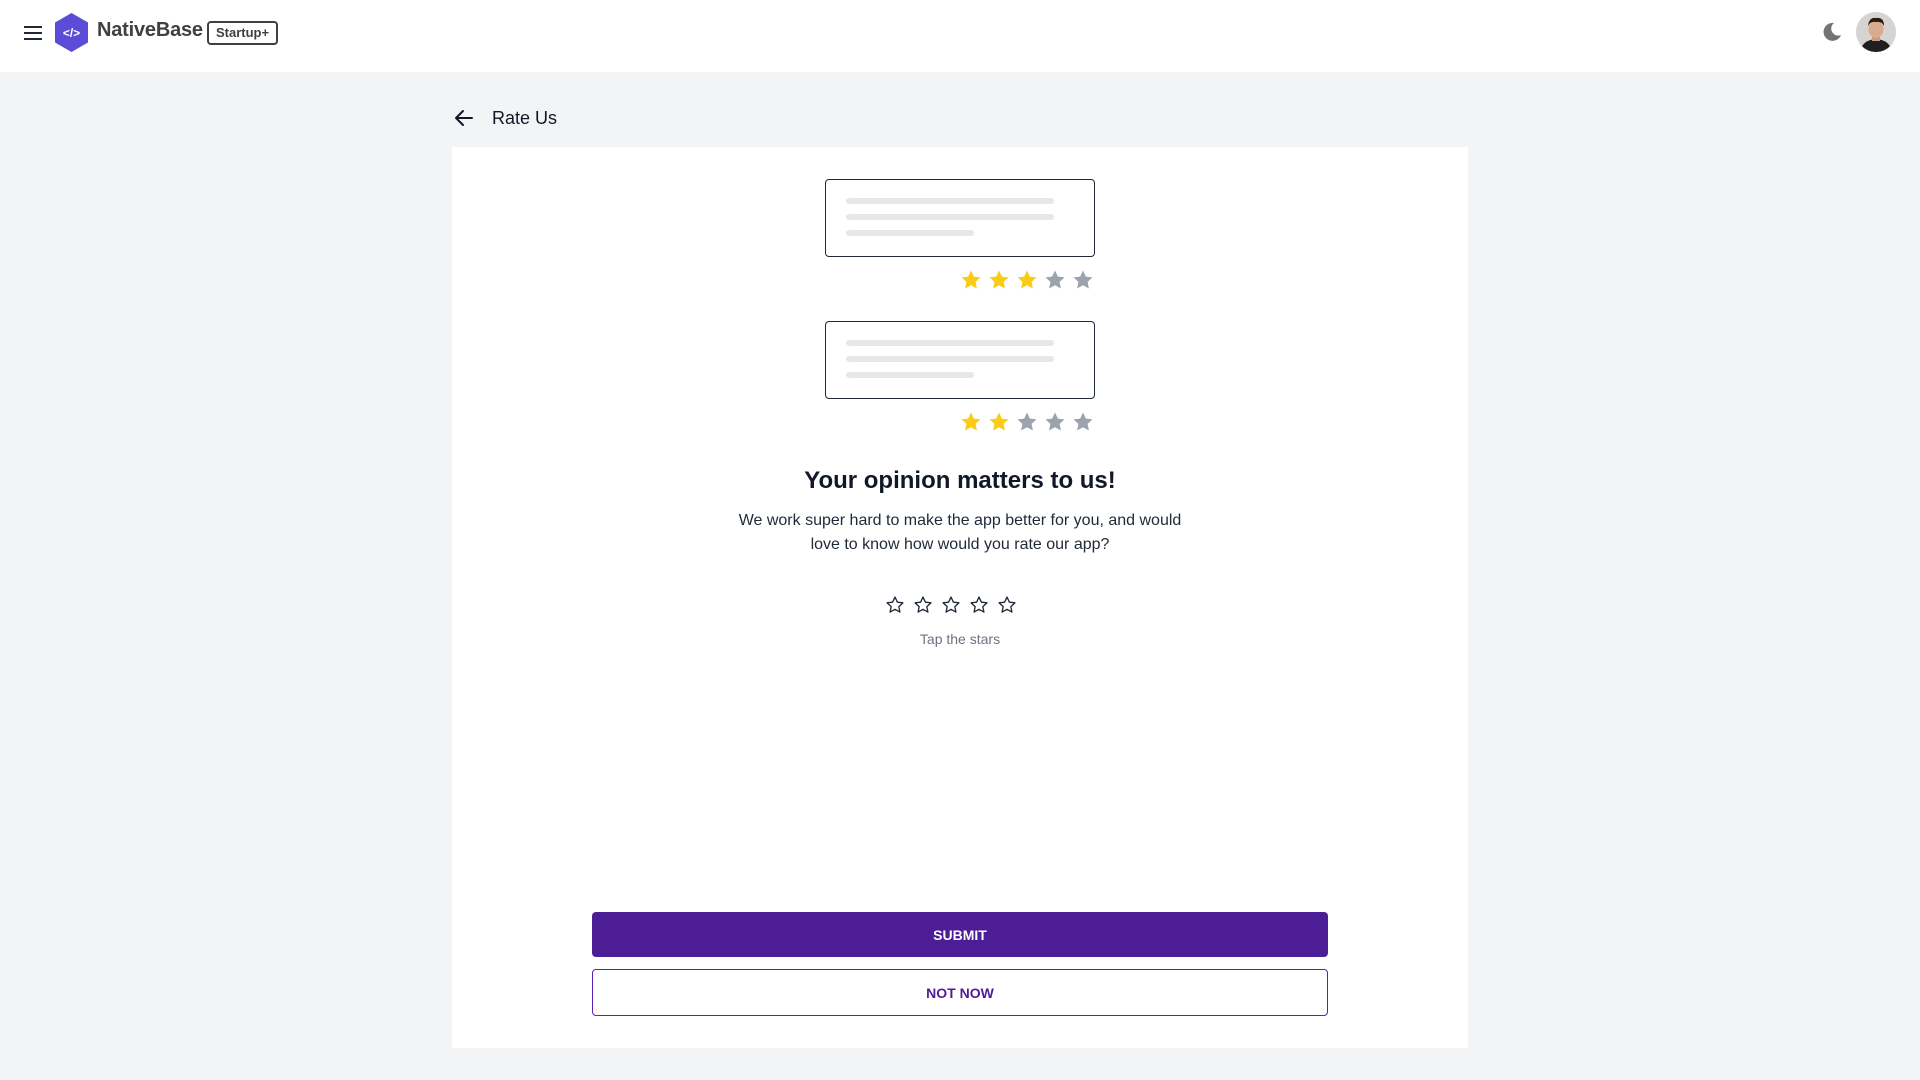 This screenshot has width=1920, height=1080. I want to click on submit-button: SUBMIT, so click(960, 934).